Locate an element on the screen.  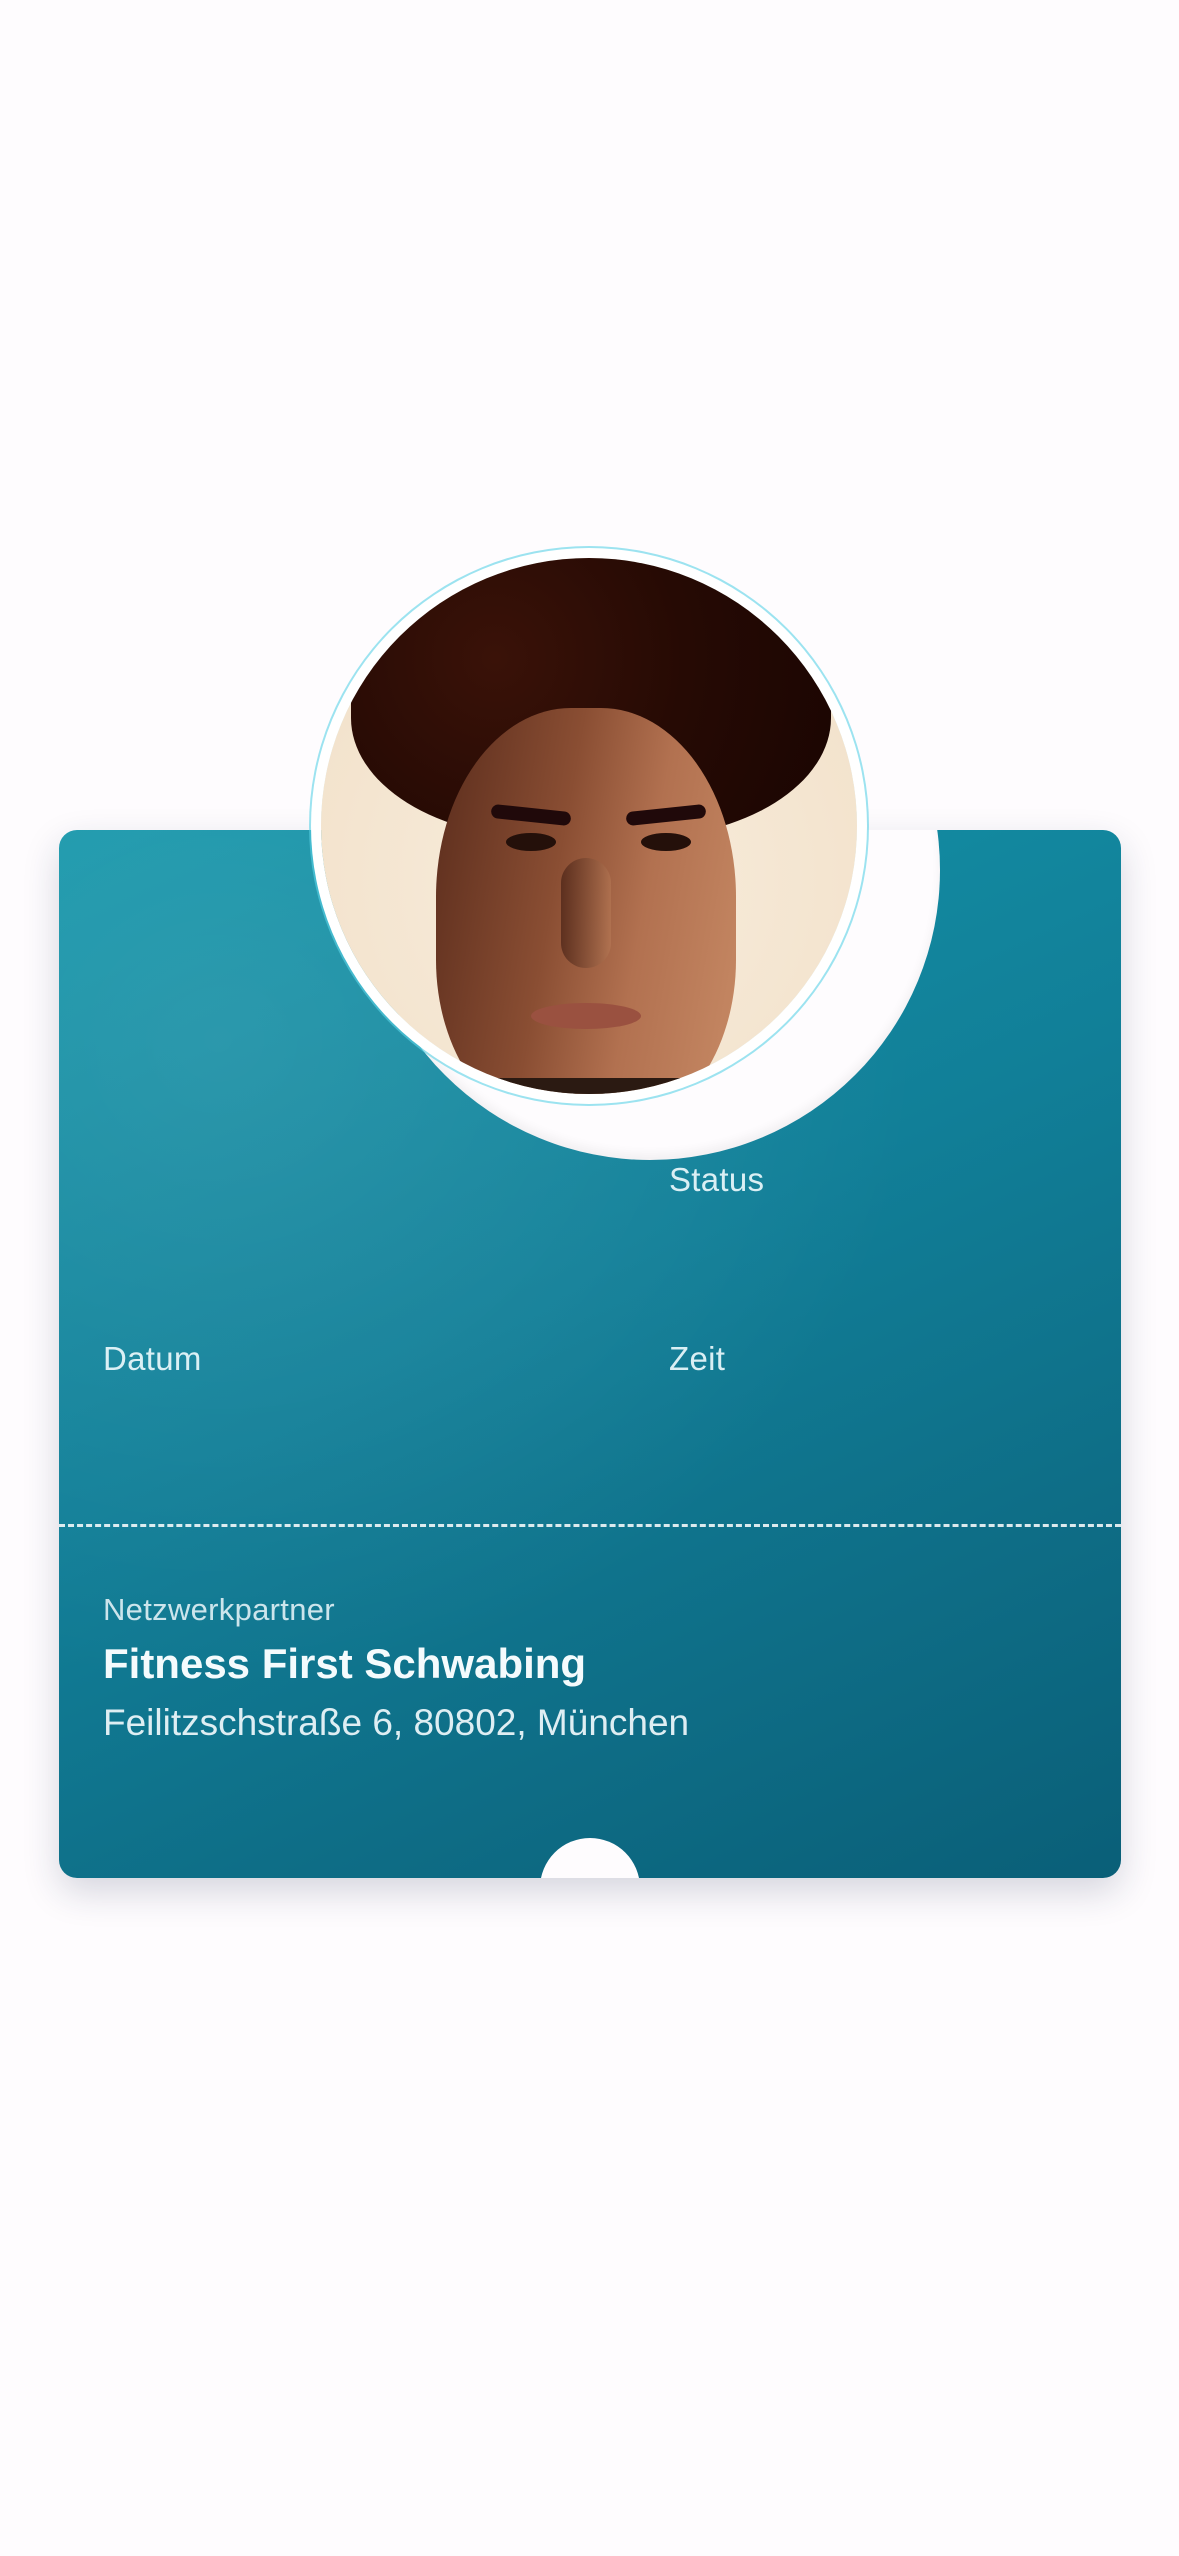
status-label: Status is located at coordinates (717, 1179).